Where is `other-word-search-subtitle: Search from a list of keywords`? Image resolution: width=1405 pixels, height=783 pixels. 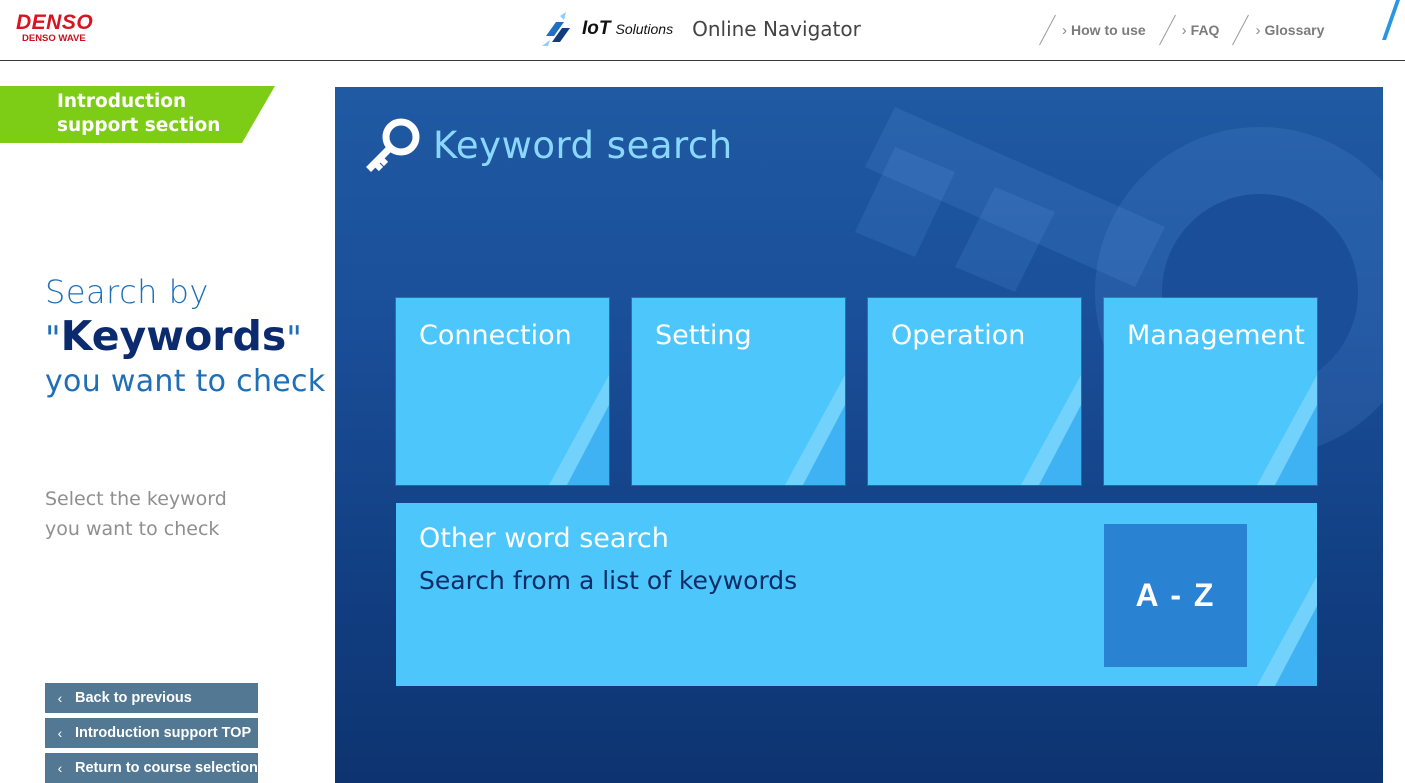
other-word-search-subtitle: Search from a list of keywords is located at coordinates (608, 580).